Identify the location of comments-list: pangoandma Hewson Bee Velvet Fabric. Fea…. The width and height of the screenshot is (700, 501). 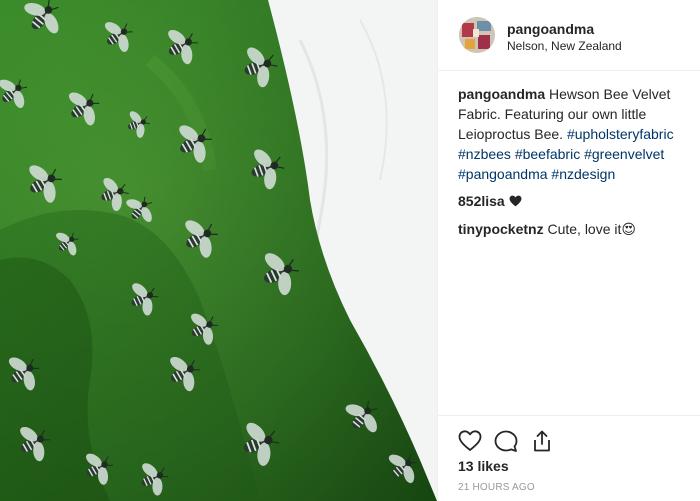
(574, 161).